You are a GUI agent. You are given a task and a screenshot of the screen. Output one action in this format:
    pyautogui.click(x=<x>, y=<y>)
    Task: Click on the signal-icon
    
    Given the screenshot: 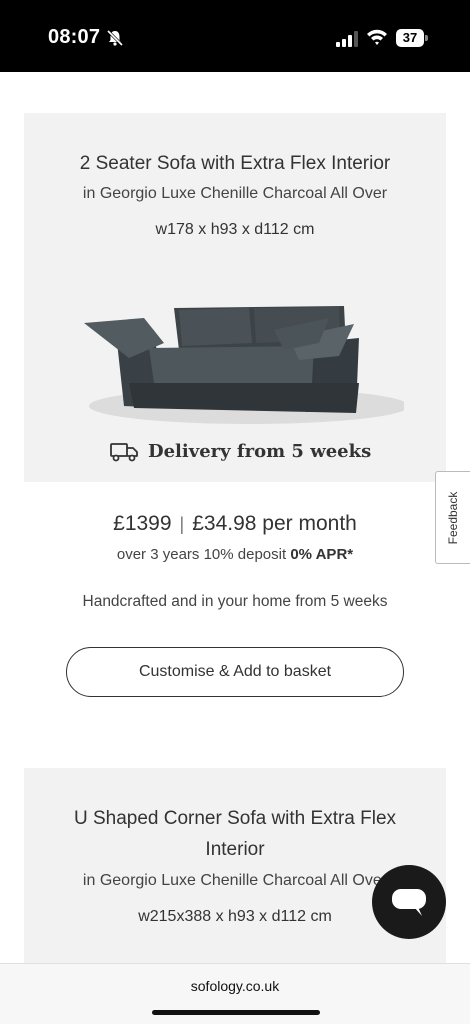 What is the action you would take?
    pyautogui.click(x=347, y=39)
    